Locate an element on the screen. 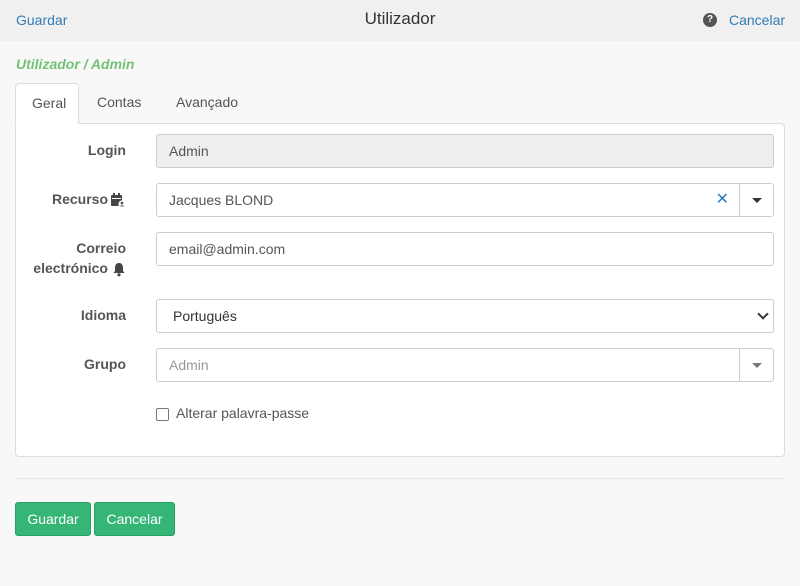  login-label: Login is located at coordinates (106, 150).